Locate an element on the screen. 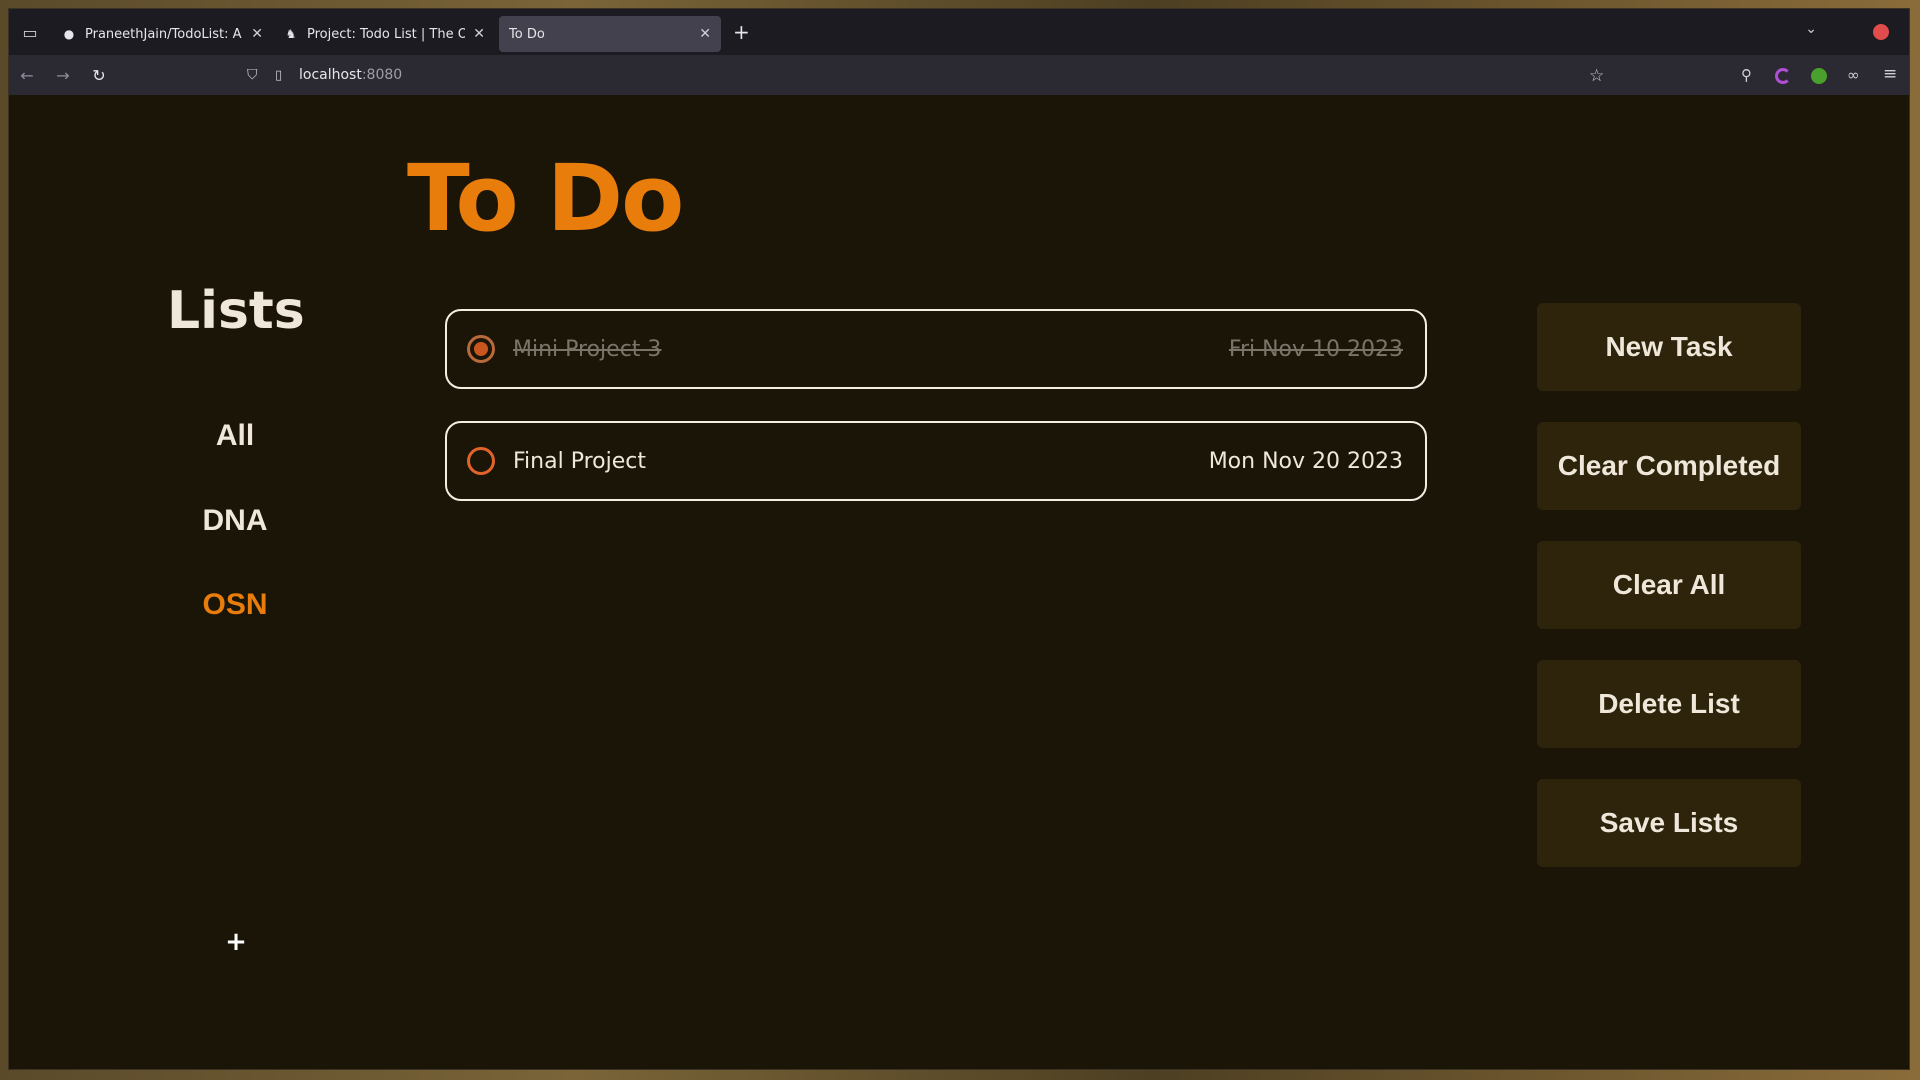  menu-icon: ≡ is located at coordinates (1890, 74).